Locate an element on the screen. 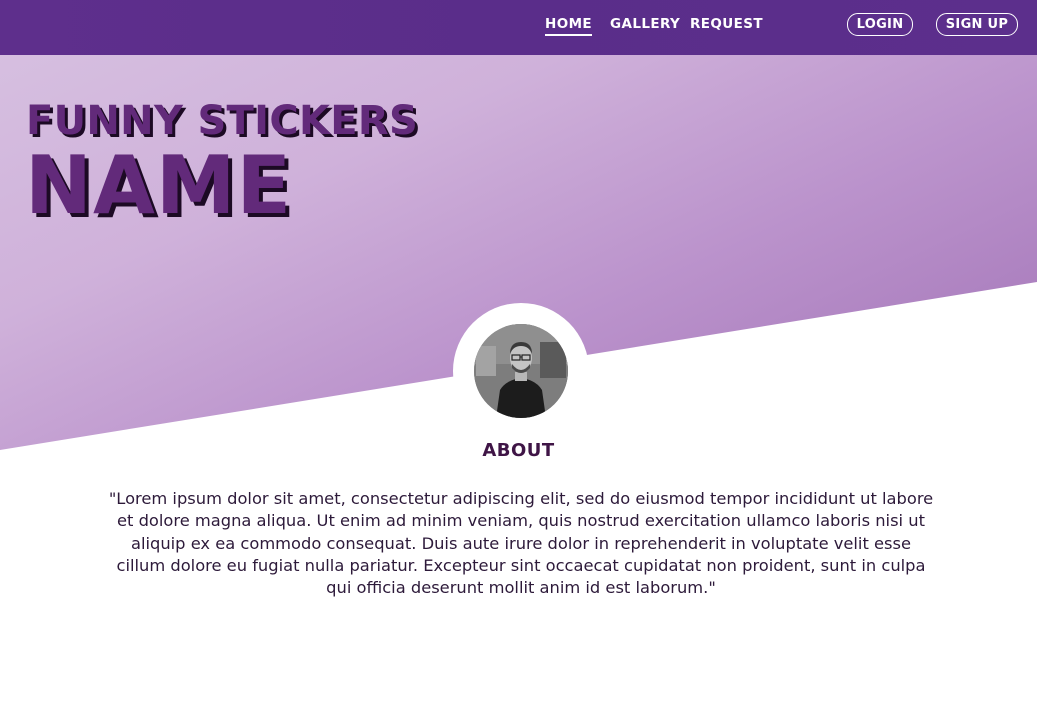 This screenshot has width=1037, height=719. login-button: LOGIN is located at coordinates (880, 24).